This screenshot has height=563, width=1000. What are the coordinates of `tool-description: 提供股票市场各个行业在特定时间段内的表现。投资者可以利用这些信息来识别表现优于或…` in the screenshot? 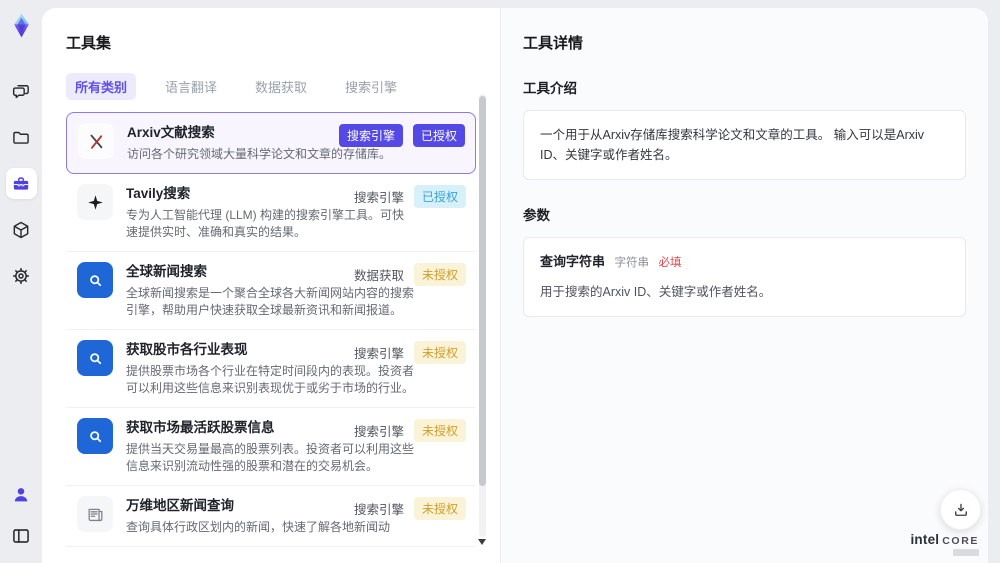 It's located at (270, 379).